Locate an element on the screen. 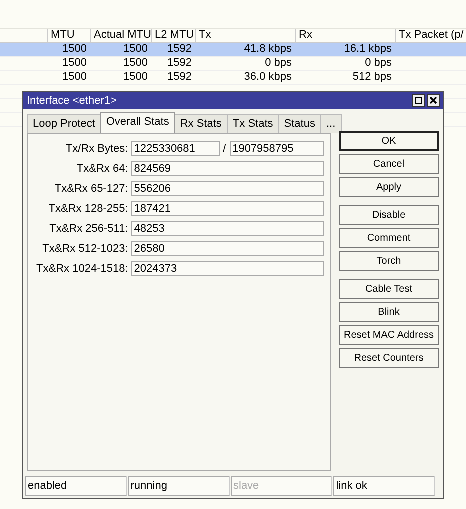 The height and width of the screenshot is (509, 466). table-cell-text: 512 bps is located at coordinates (372, 77).